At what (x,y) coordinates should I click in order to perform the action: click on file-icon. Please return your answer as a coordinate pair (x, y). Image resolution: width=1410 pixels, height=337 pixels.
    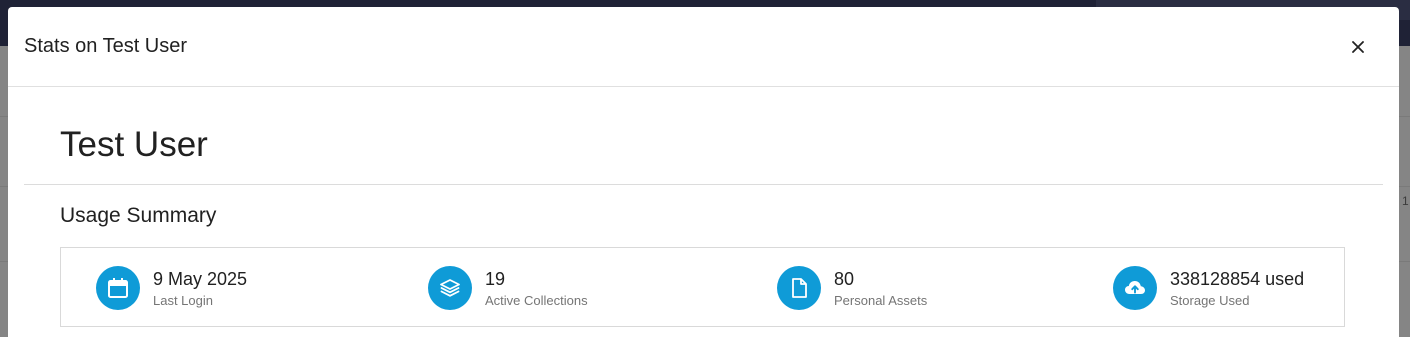
    Looking at the image, I should click on (799, 288).